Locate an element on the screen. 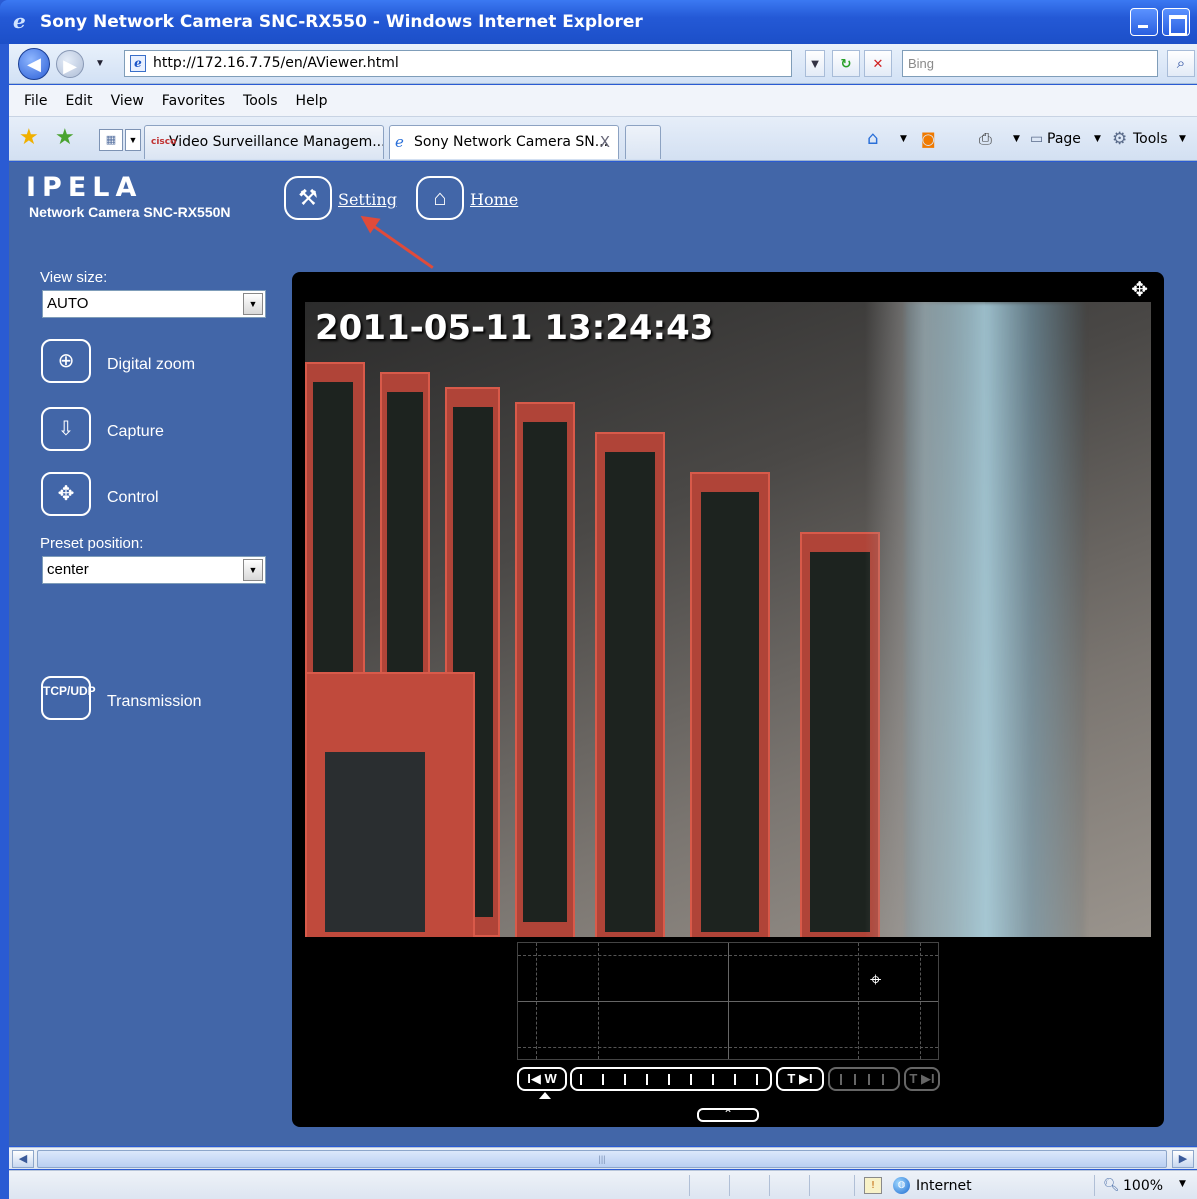  zoom-tele-button: T ▶I is located at coordinates (800, 1079).